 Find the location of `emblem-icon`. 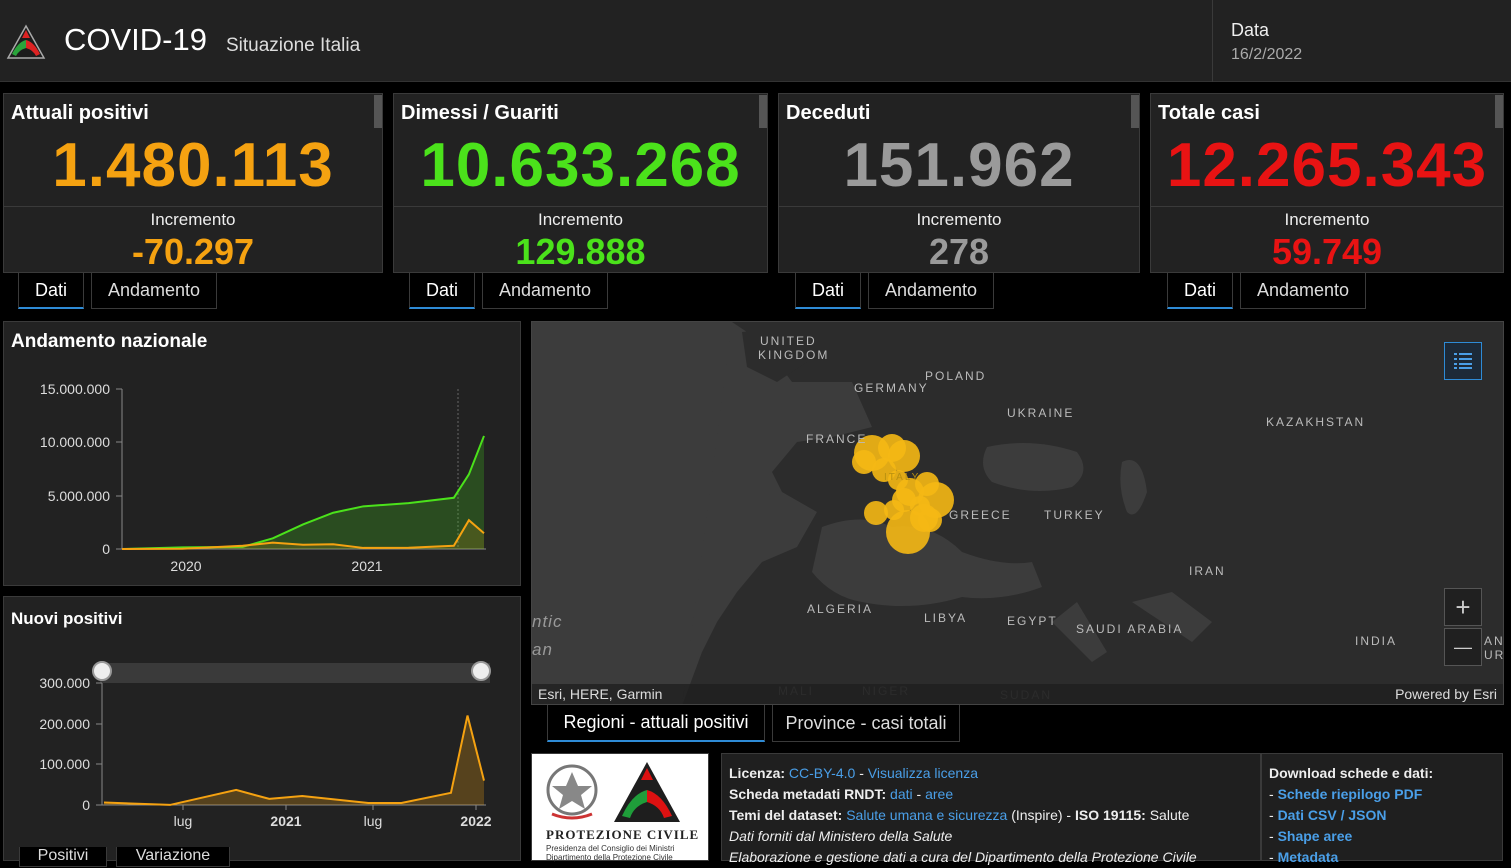

emblem-icon is located at coordinates (572, 792).